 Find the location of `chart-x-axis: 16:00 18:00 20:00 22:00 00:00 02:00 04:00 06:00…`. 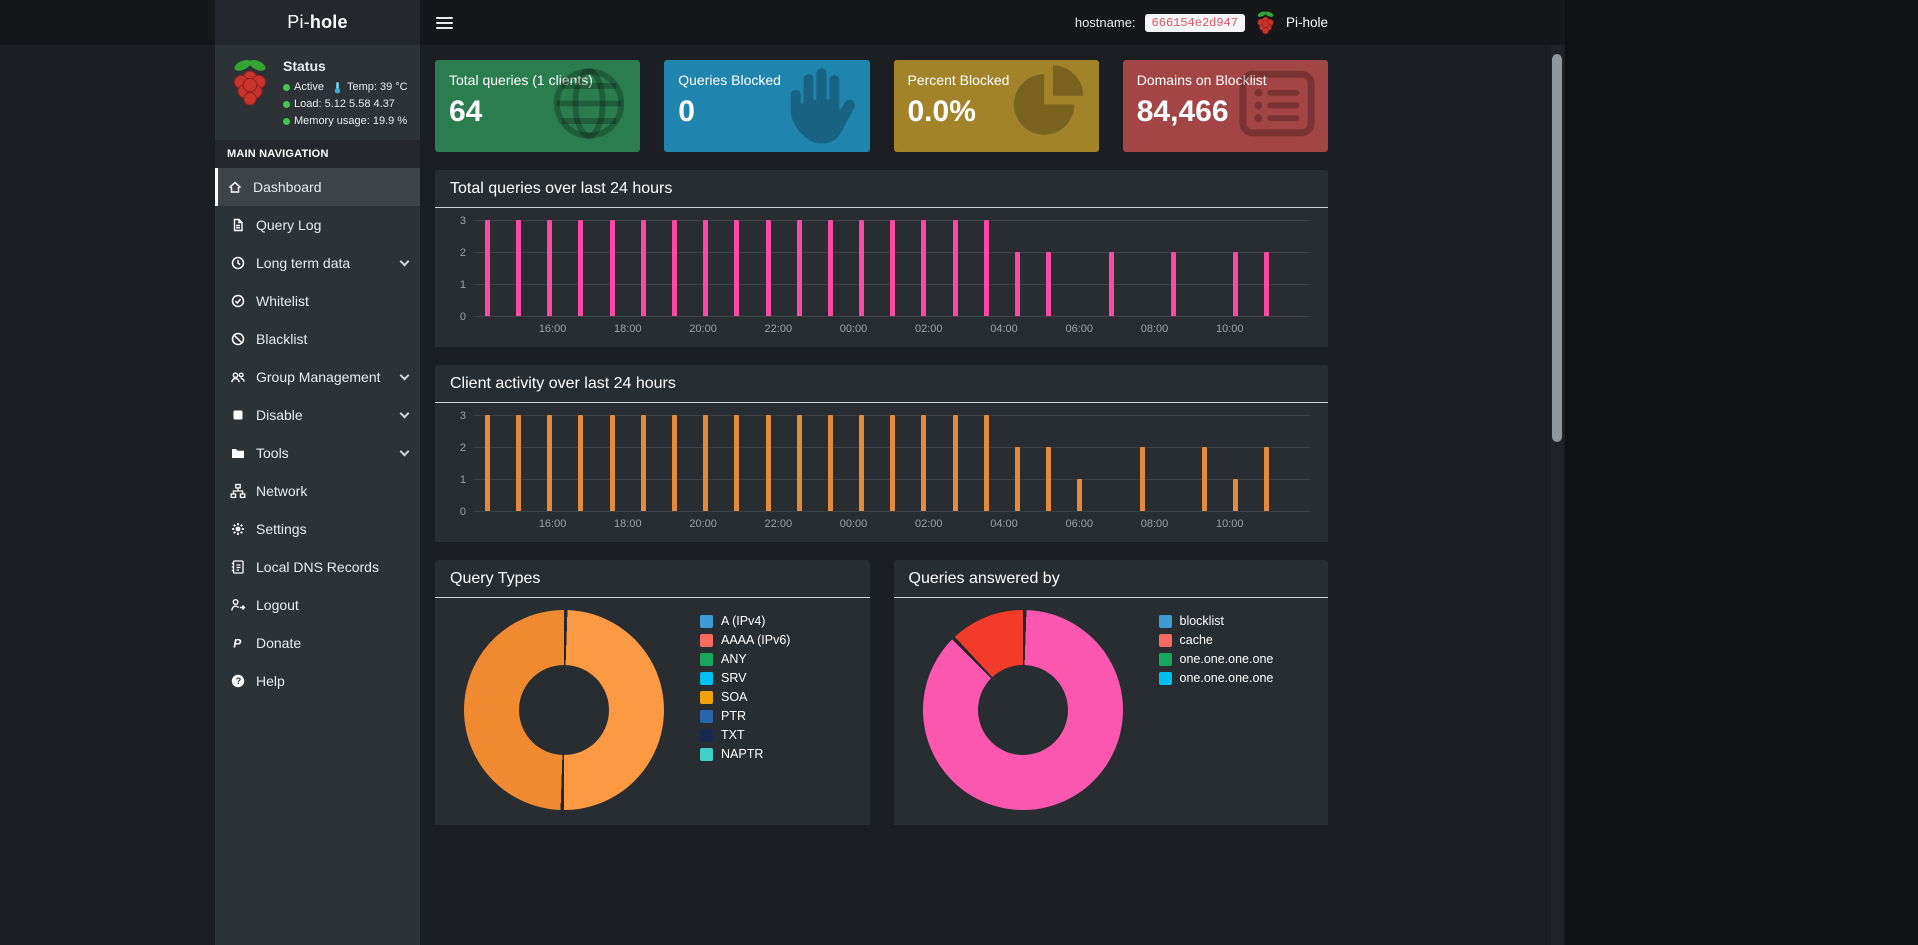

chart-x-axis: 16:00 18:00 20:00 22:00 00:00 02:00 04:00 06:00… is located at coordinates (892, 523).